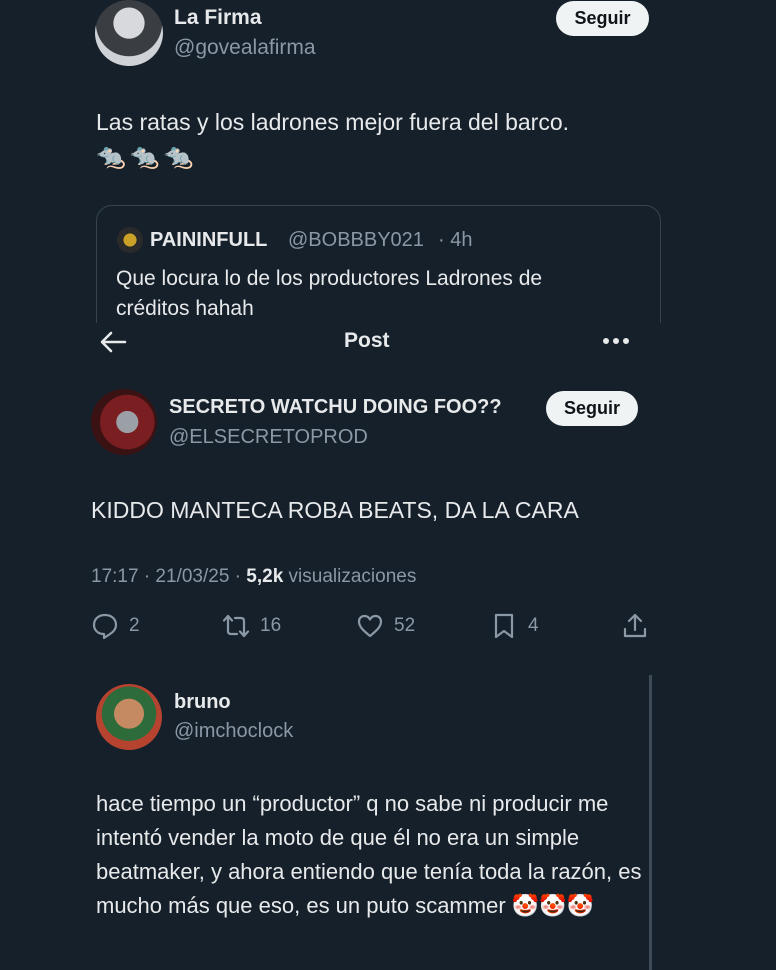 This screenshot has height=970, width=776. I want to click on bookmark-icon, so click(504, 626).